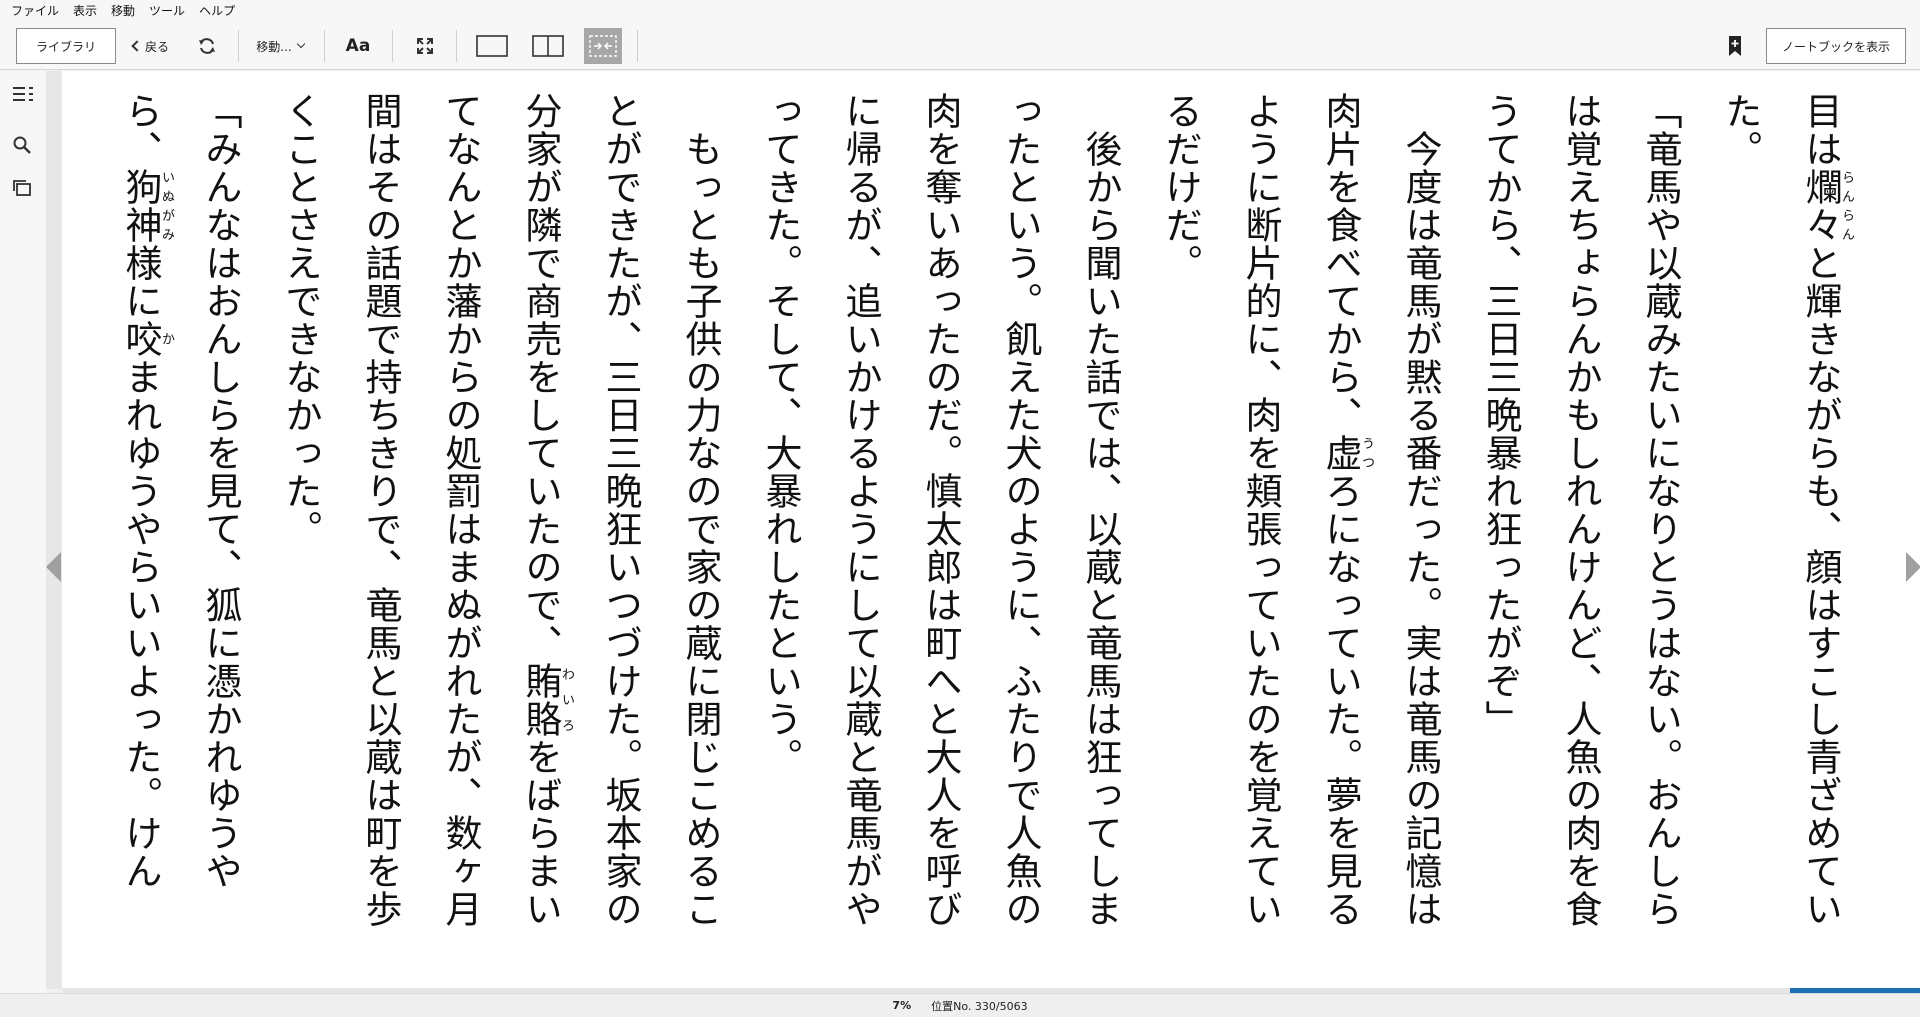 The image size is (1920, 1017). What do you see at coordinates (137, 46) in the screenshot?
I see `chevron-left-icon` at bounding box center [137, 46].